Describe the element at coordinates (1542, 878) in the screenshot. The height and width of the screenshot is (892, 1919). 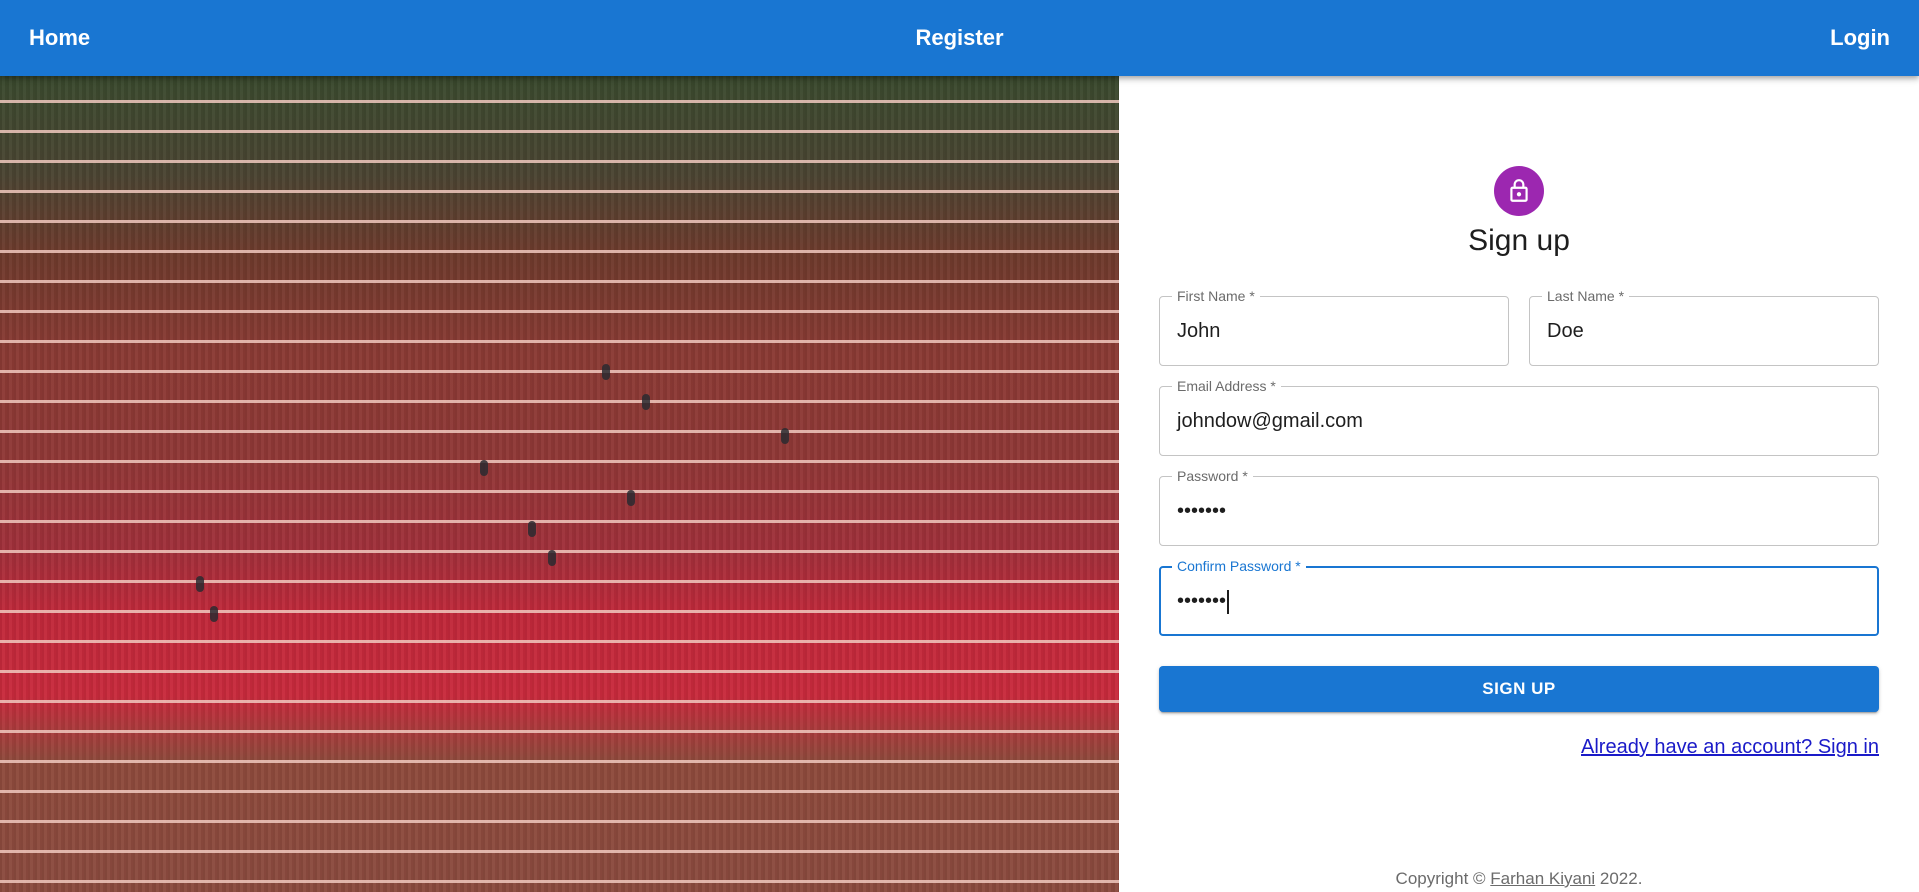
I see `author-link: Farhan Kiyani` at that location.